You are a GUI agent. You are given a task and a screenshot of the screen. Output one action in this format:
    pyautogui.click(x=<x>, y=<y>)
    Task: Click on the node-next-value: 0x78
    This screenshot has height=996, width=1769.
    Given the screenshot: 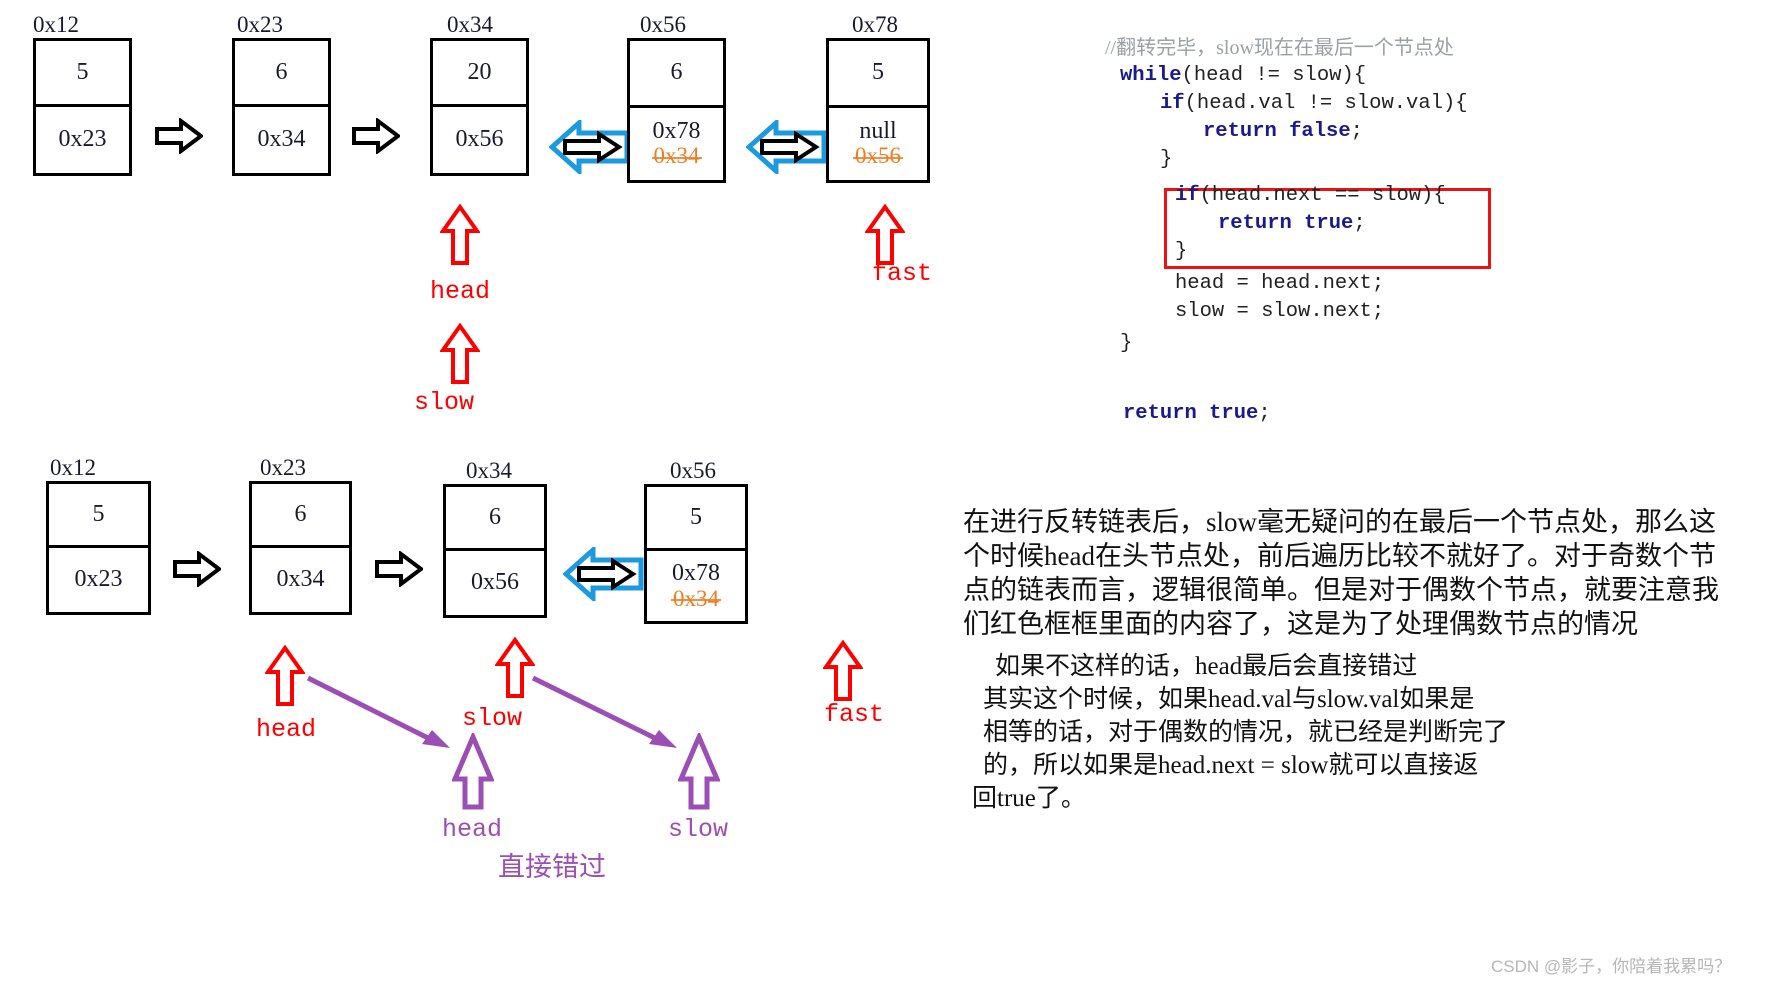 What is the action you would take?
    pyautogui.click(x=696, y=573)
    